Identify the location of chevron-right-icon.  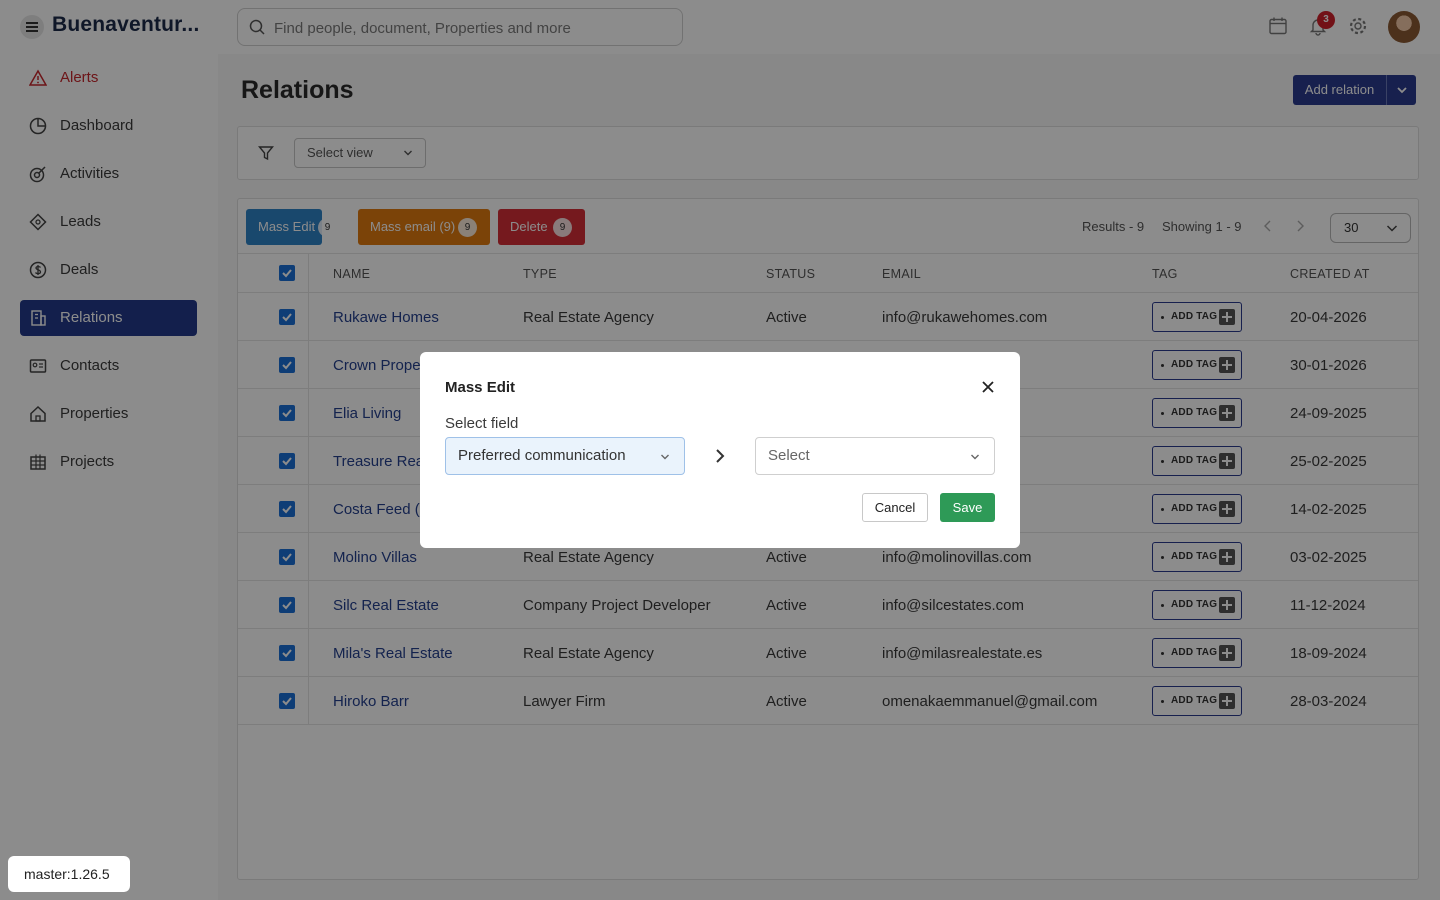
(720, 456).